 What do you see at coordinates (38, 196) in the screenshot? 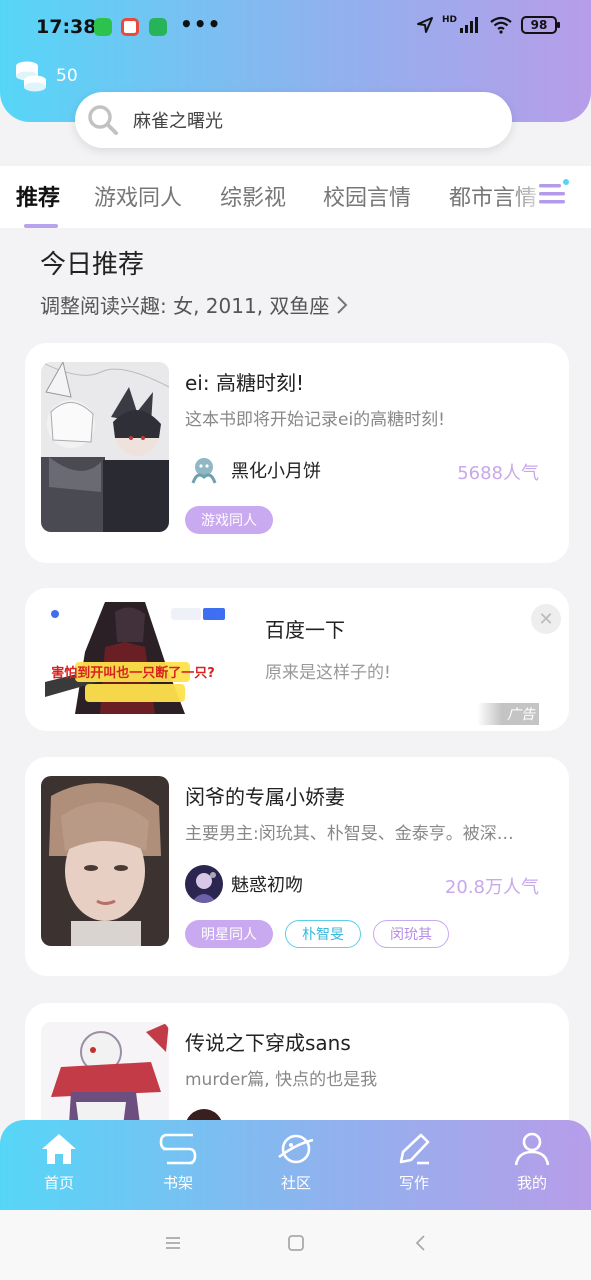
I see `tab-recommend: 推荐` at bounding box center [38, 196].